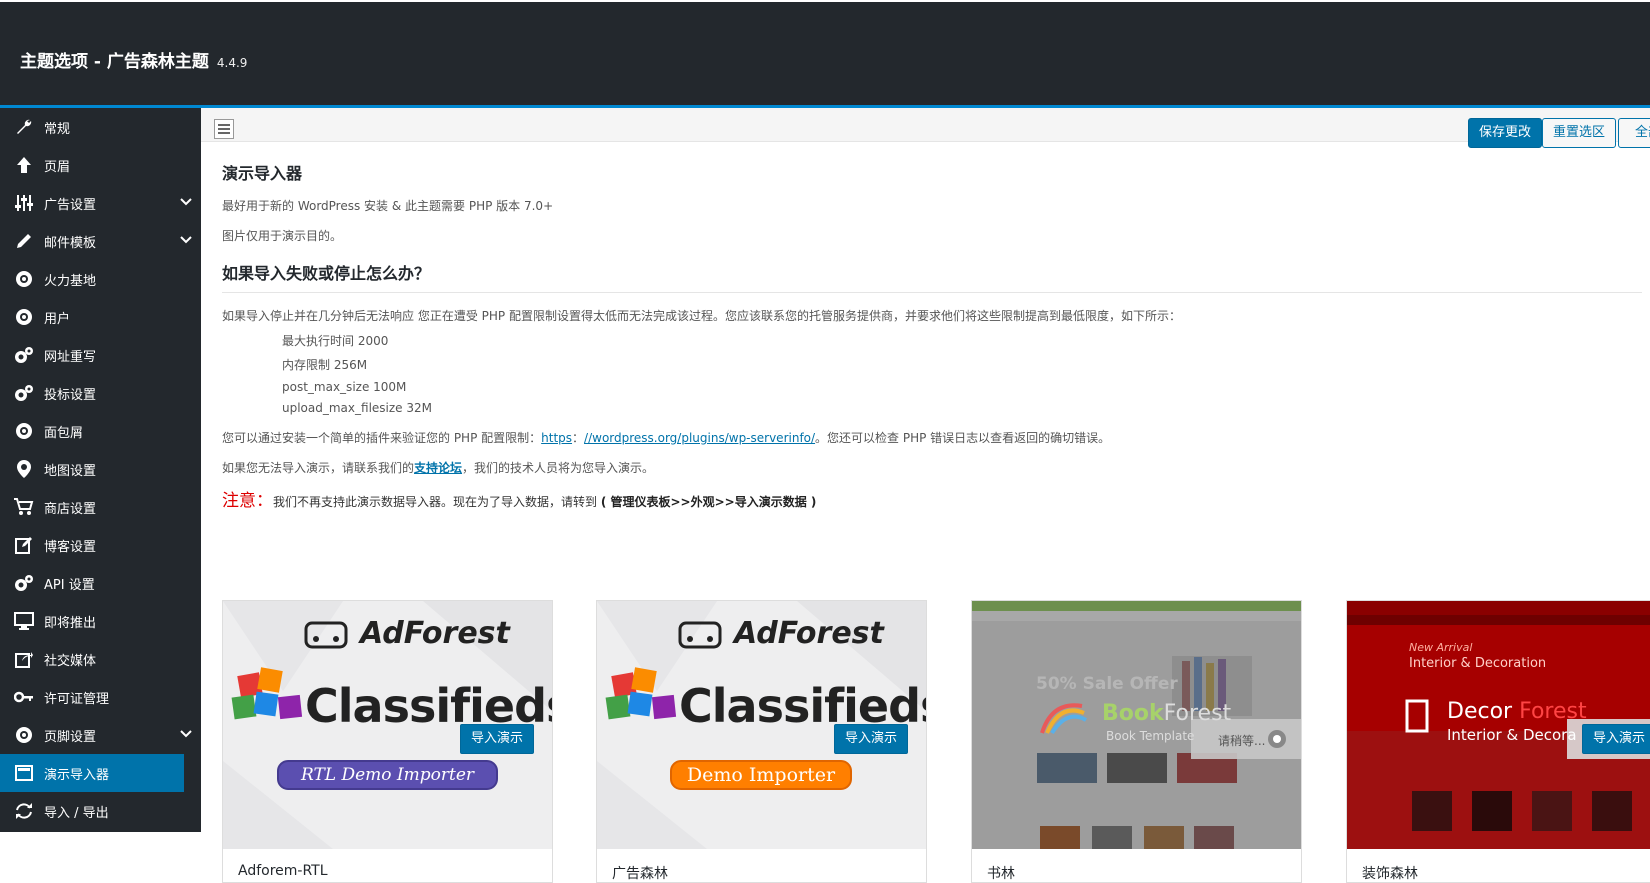  Describe the element at coordinates (77, 699) in the screenshot. I see `sidebar-item-label: 许可证管理` at that location.